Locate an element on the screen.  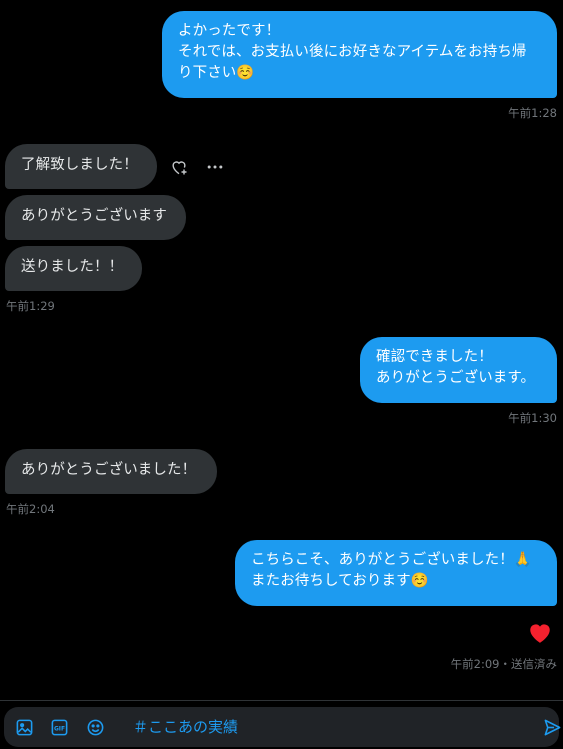
sent-message: こちらこそ、ありがとうございました！🙏 またお待ちしております☺️ is located at coordinates (396, 573).